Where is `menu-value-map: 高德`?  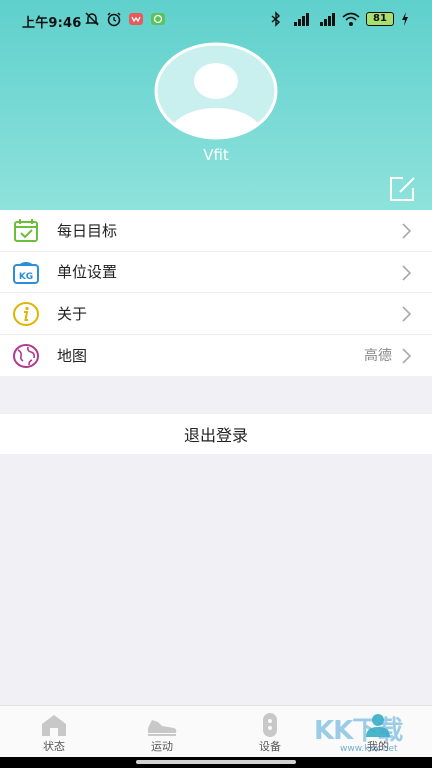
menu-value-map: 高德 is located at coordinates (378, 356).